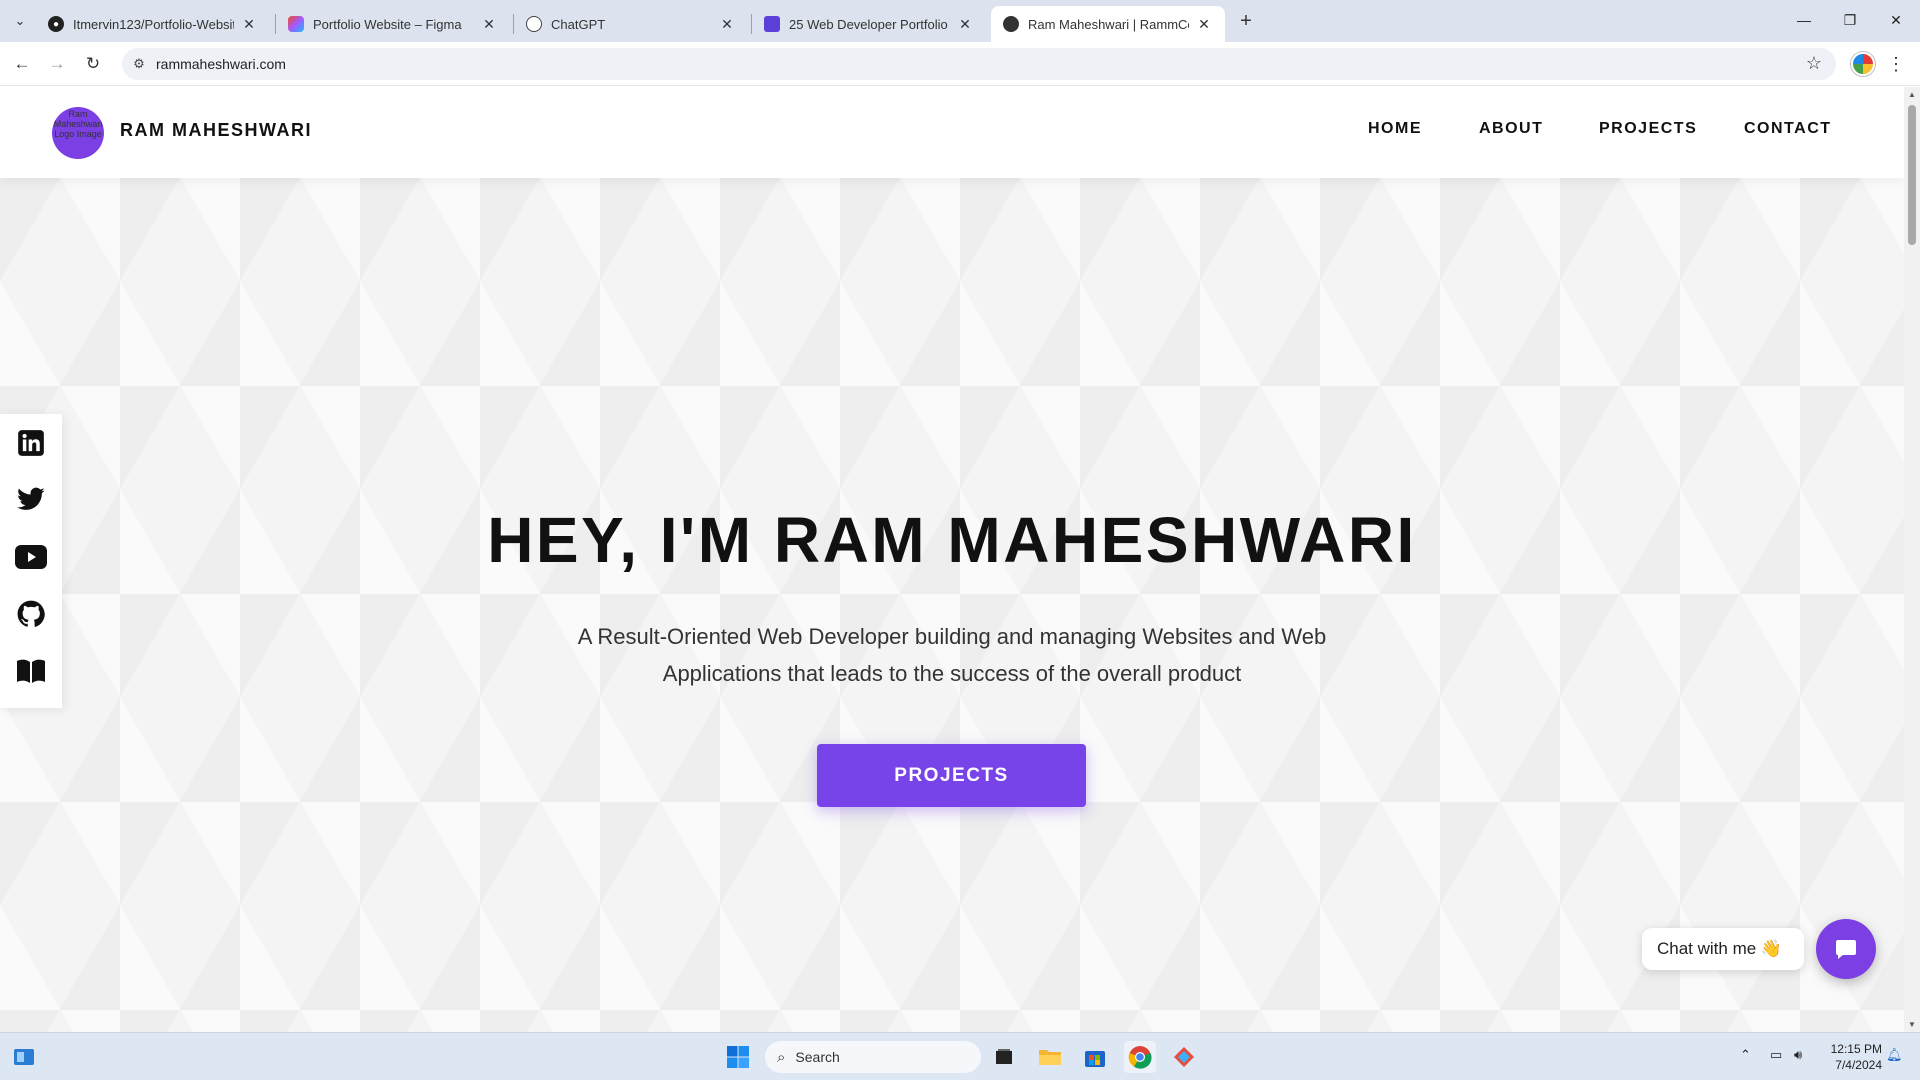  I want to click on widgets-icon, so click(24, 1057).